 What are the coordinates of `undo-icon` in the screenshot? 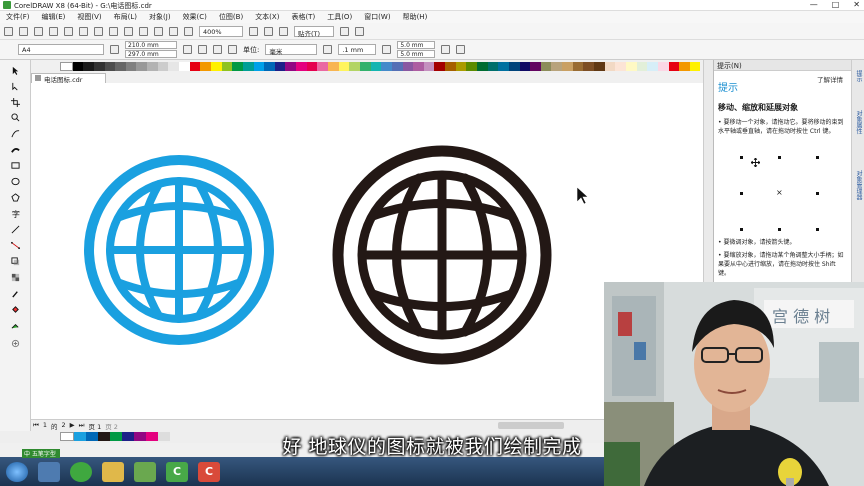 It's located at (113, 31).